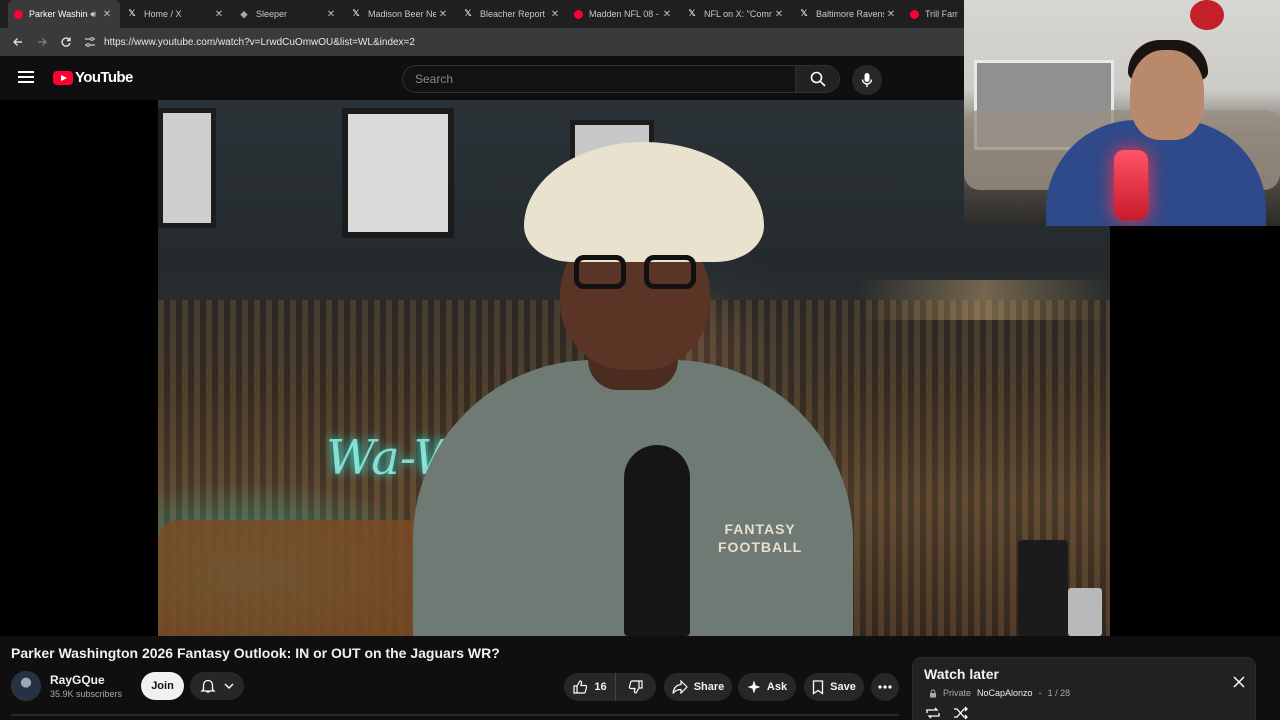 Image resolution: width=1280 pixels, height=720 pixels. What do you see at coordinates (1085, 612) in the screenshot?
I see `tumbler-cup` at bounding box center [1085, 612].